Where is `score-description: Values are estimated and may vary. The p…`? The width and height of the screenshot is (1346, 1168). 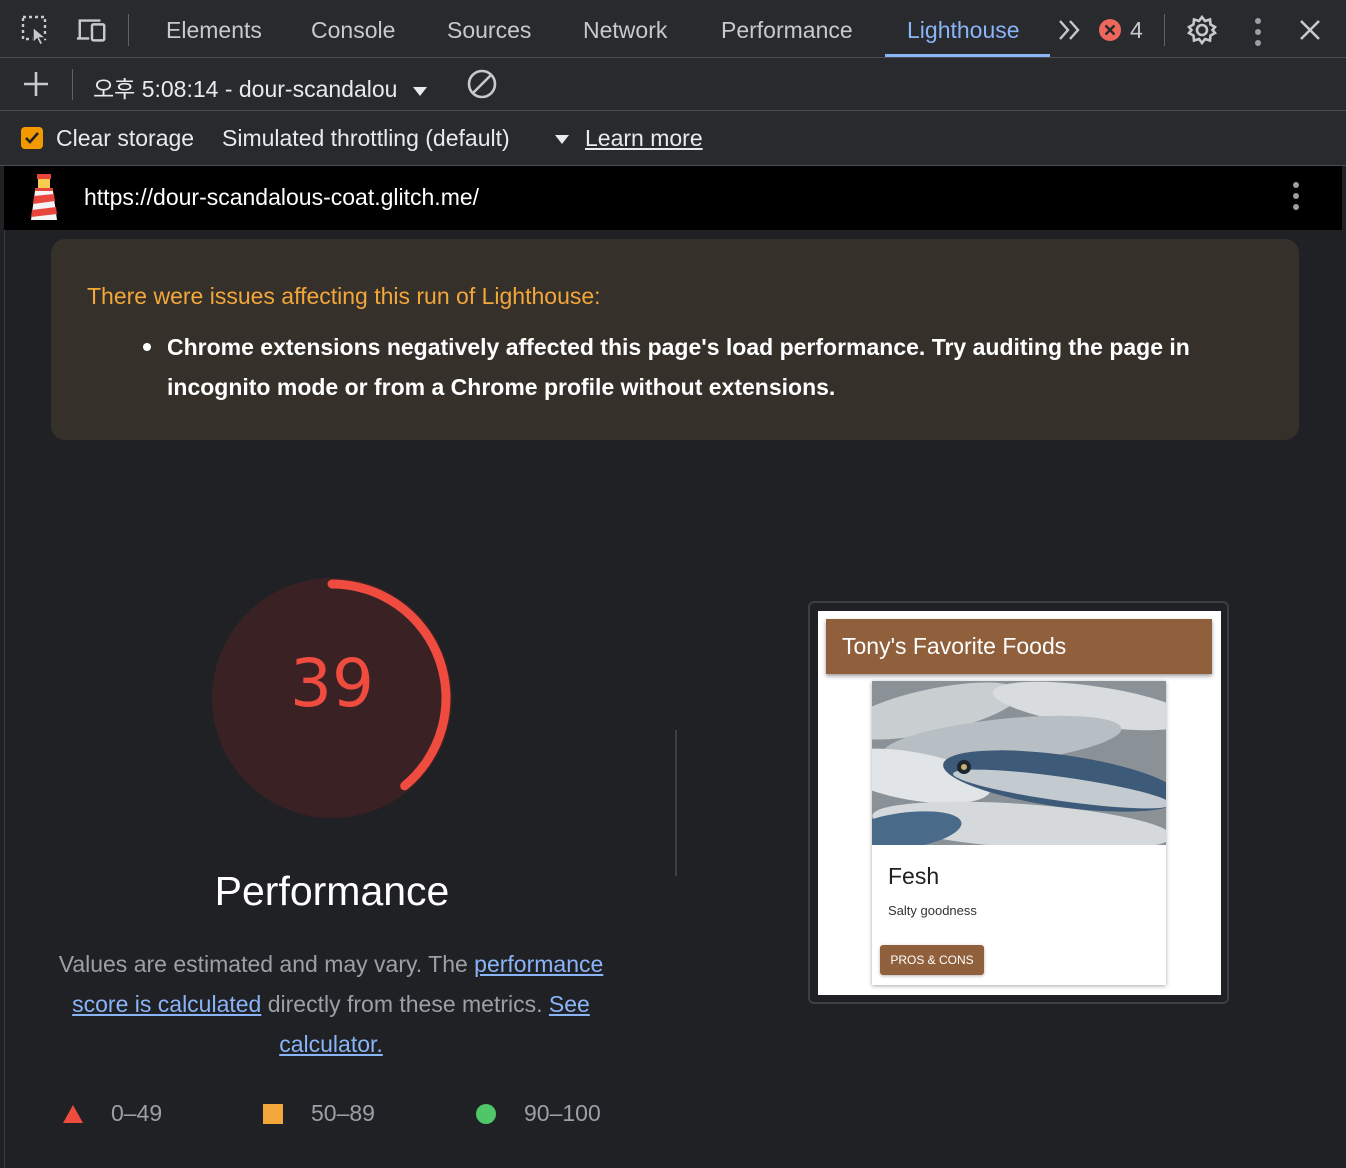 score-description: Values are estimated and may vary. The p… is located at coordinates (331, 1004).